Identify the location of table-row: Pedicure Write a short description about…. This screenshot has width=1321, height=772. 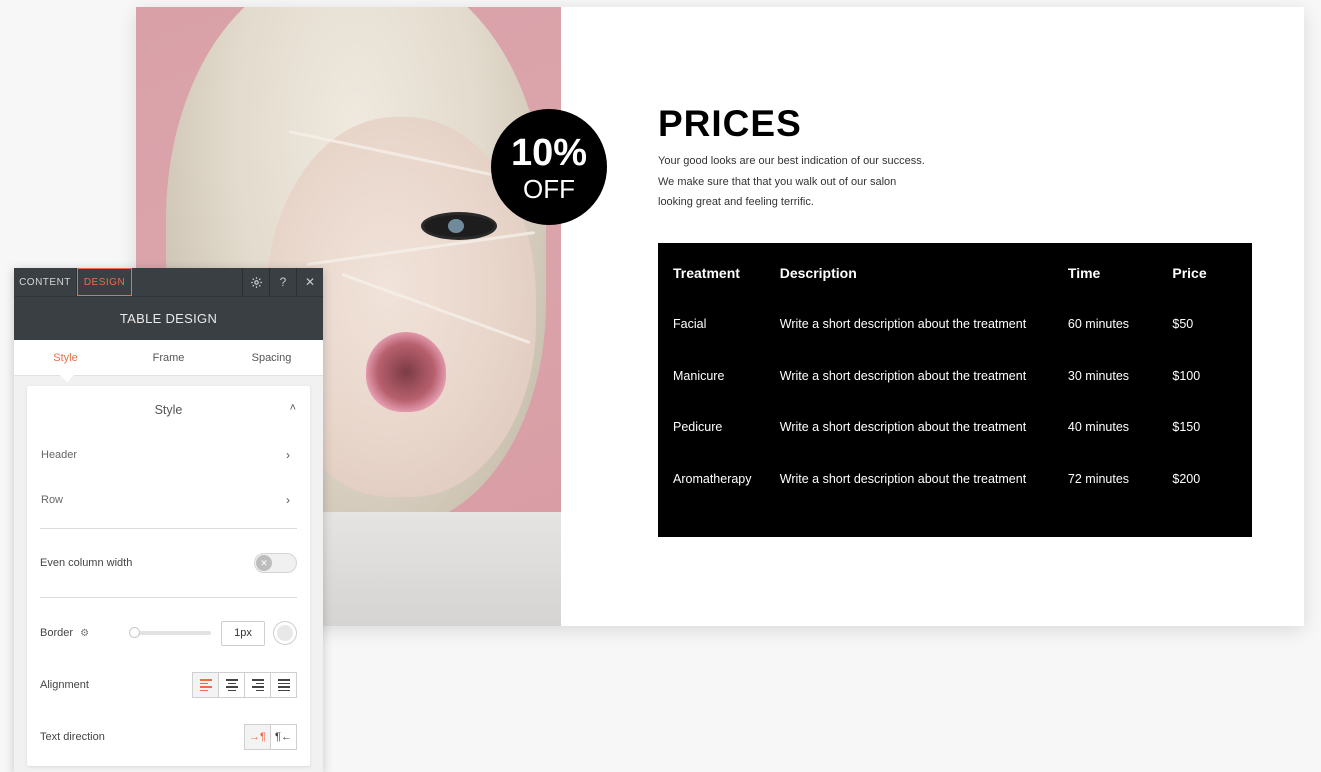
(962, 438).